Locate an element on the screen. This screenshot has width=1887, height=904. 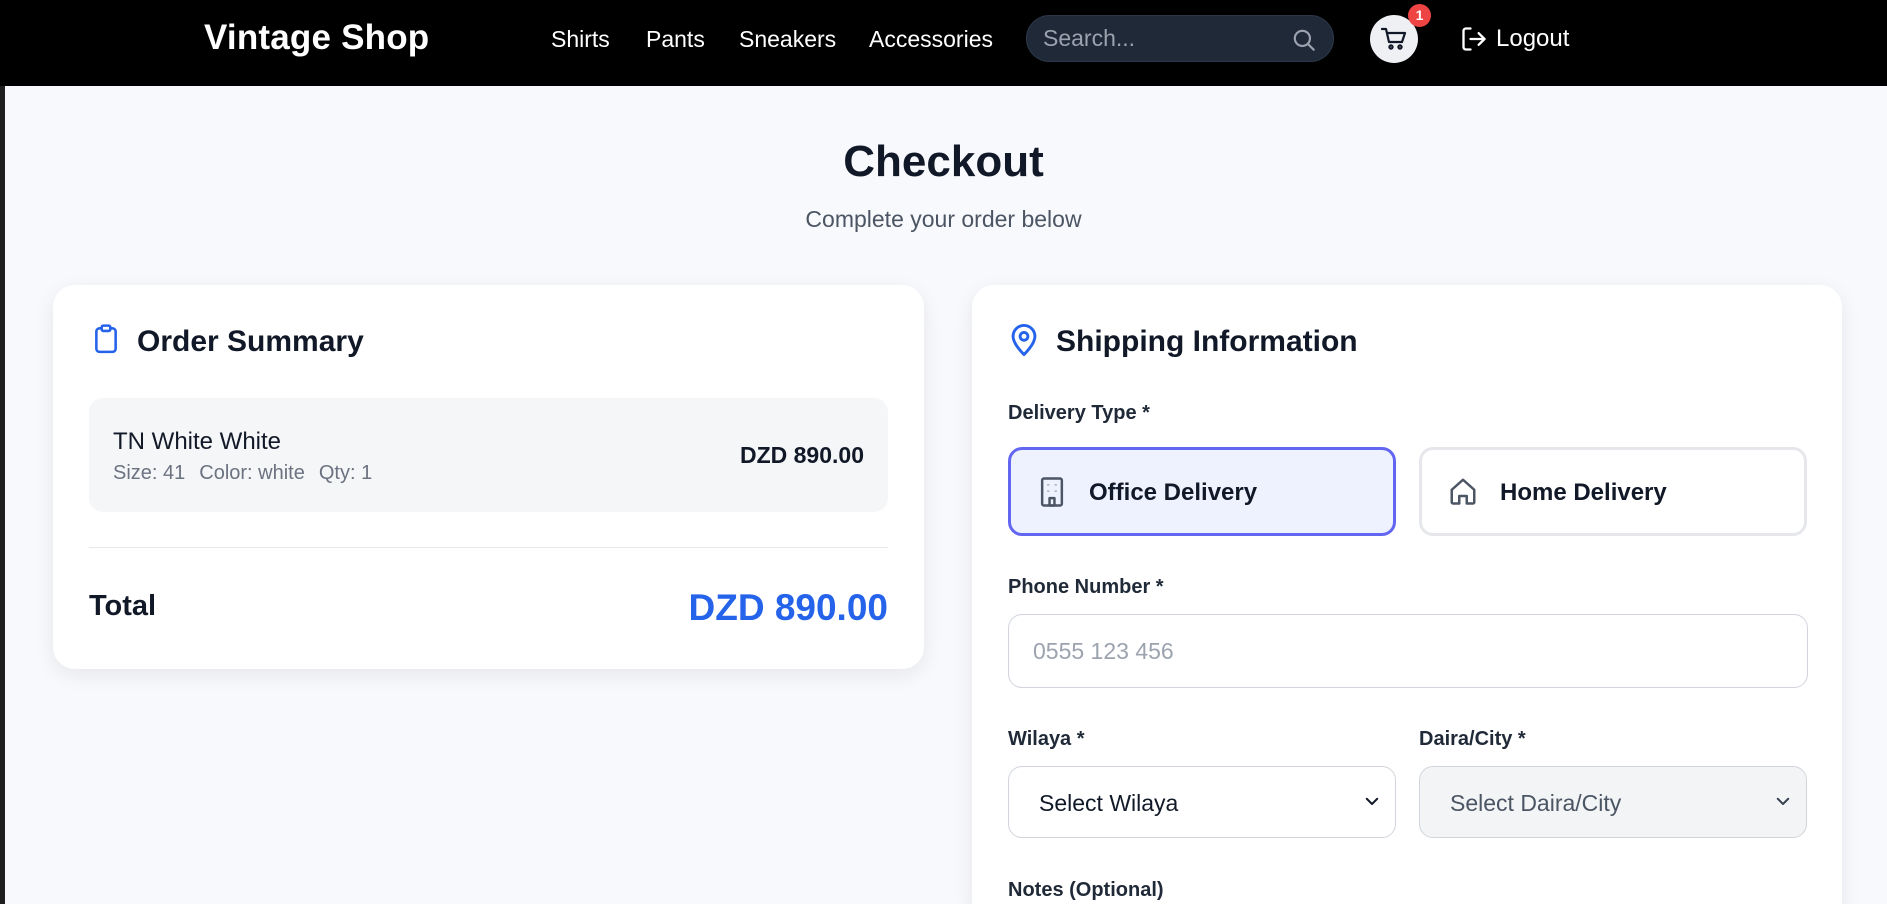
page-title: Checkout is located at coordinates (943, 161).